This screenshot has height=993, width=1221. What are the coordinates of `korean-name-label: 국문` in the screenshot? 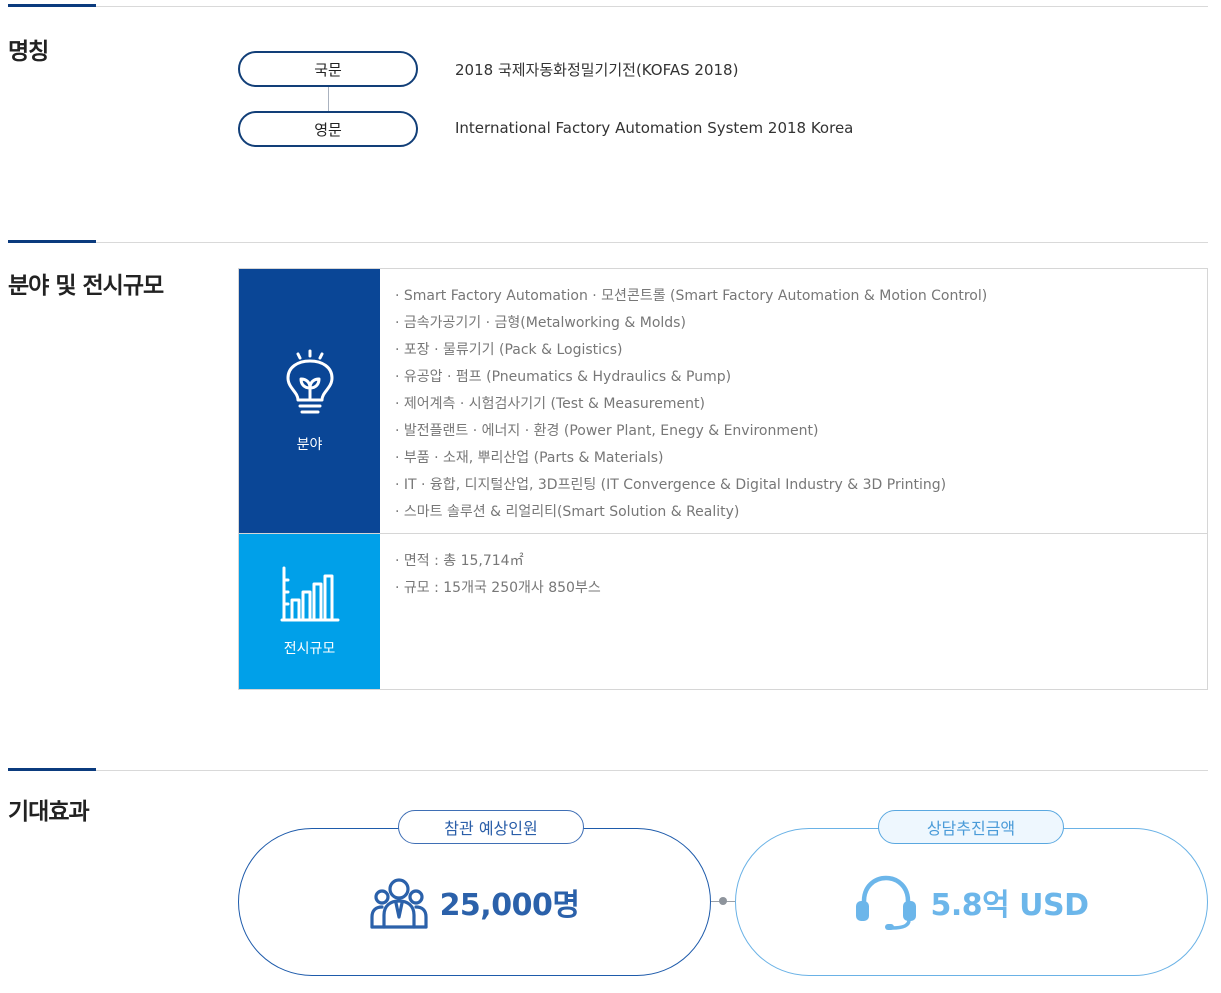 It's located at (328, 69).